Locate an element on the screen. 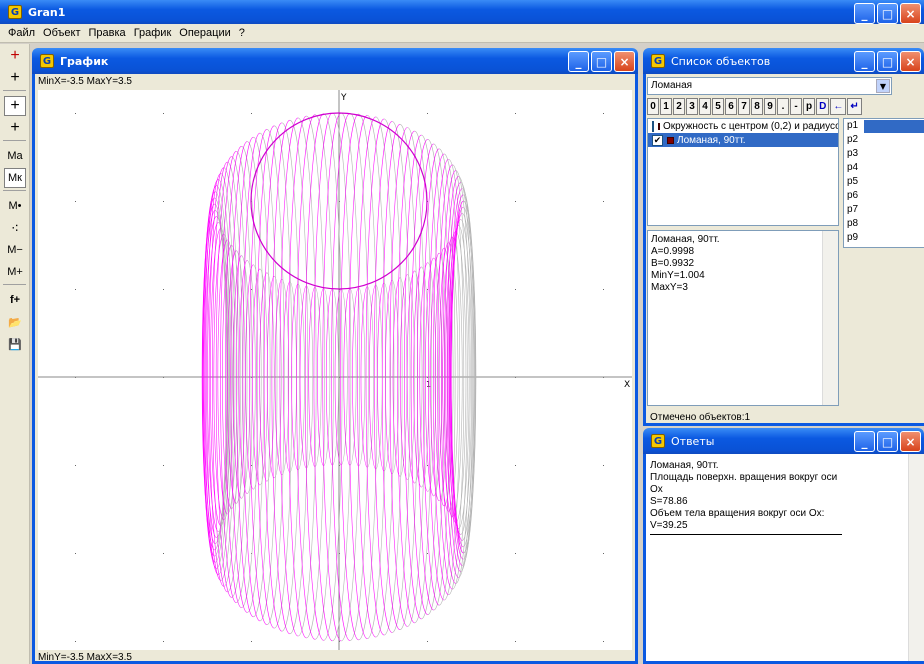  enter-icon: ↵ is located at coordinates (854, 106).